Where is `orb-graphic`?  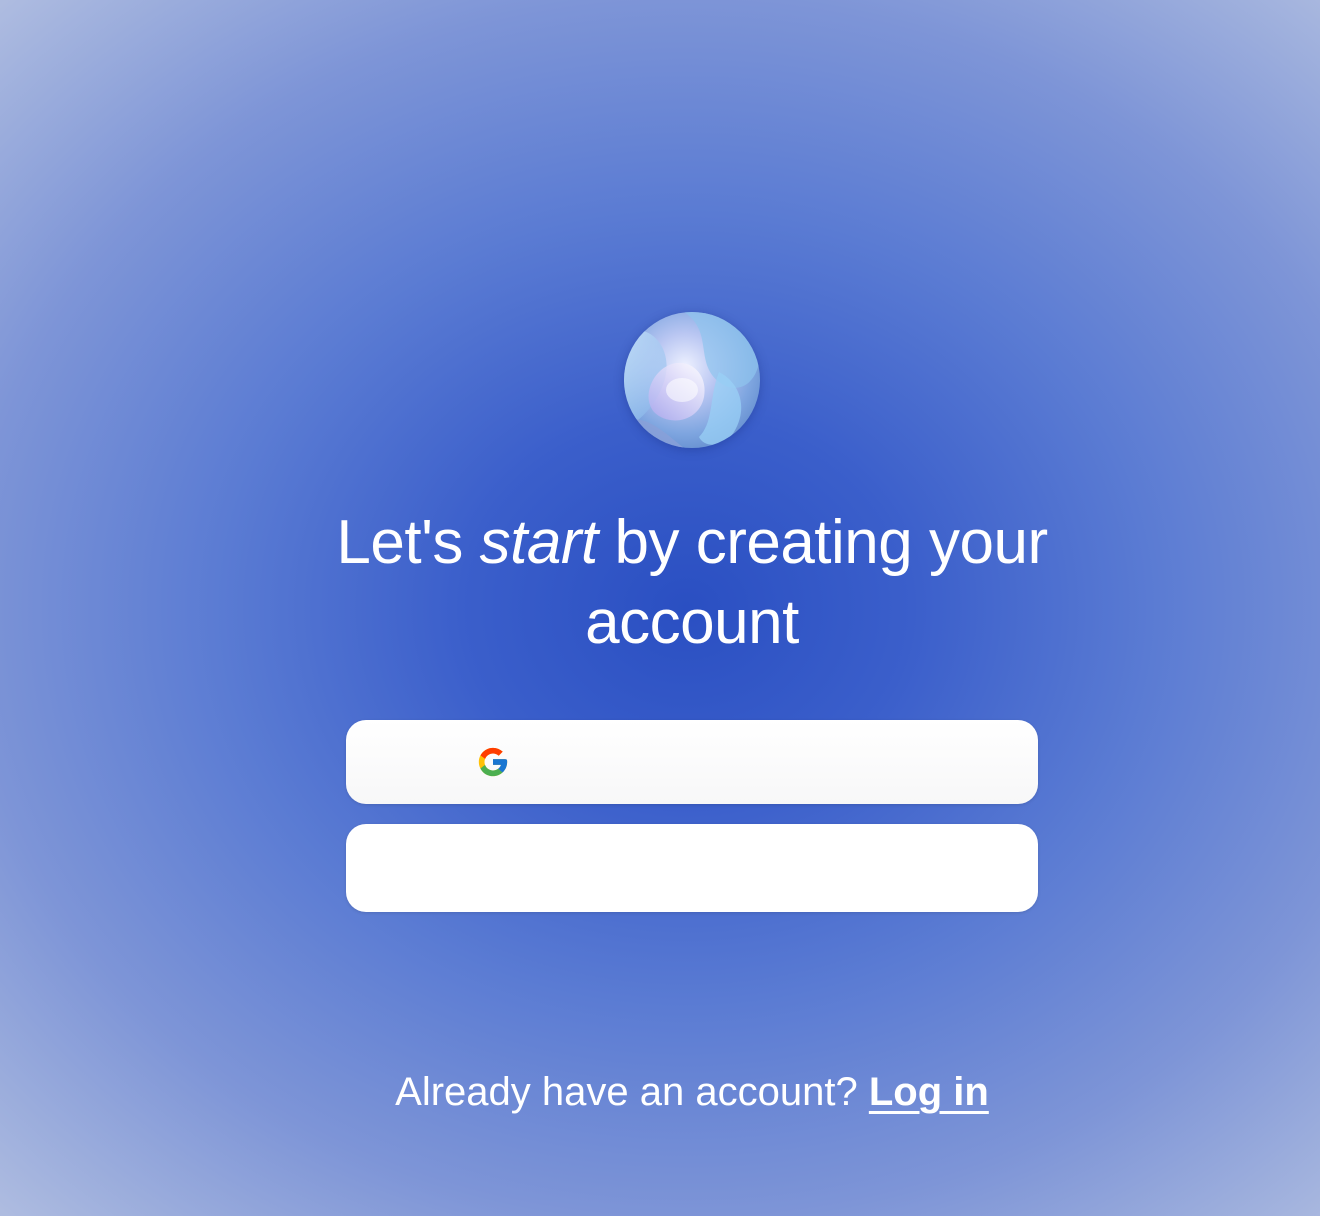
orb-graphic is located at coordinates (692, 380).